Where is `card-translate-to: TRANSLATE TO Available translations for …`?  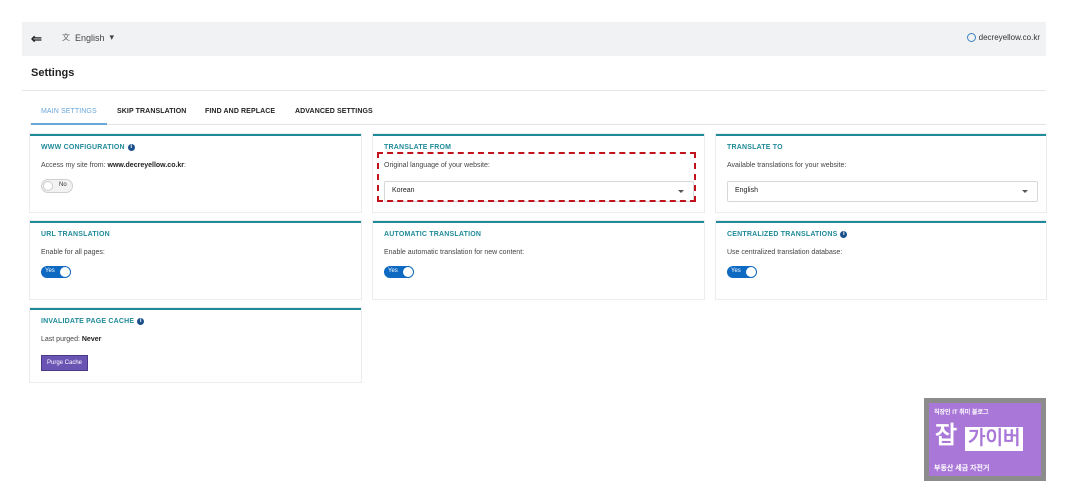 card-translate-to: TRANSLATE TO Available translations for … is located at coordinates (881, 173).